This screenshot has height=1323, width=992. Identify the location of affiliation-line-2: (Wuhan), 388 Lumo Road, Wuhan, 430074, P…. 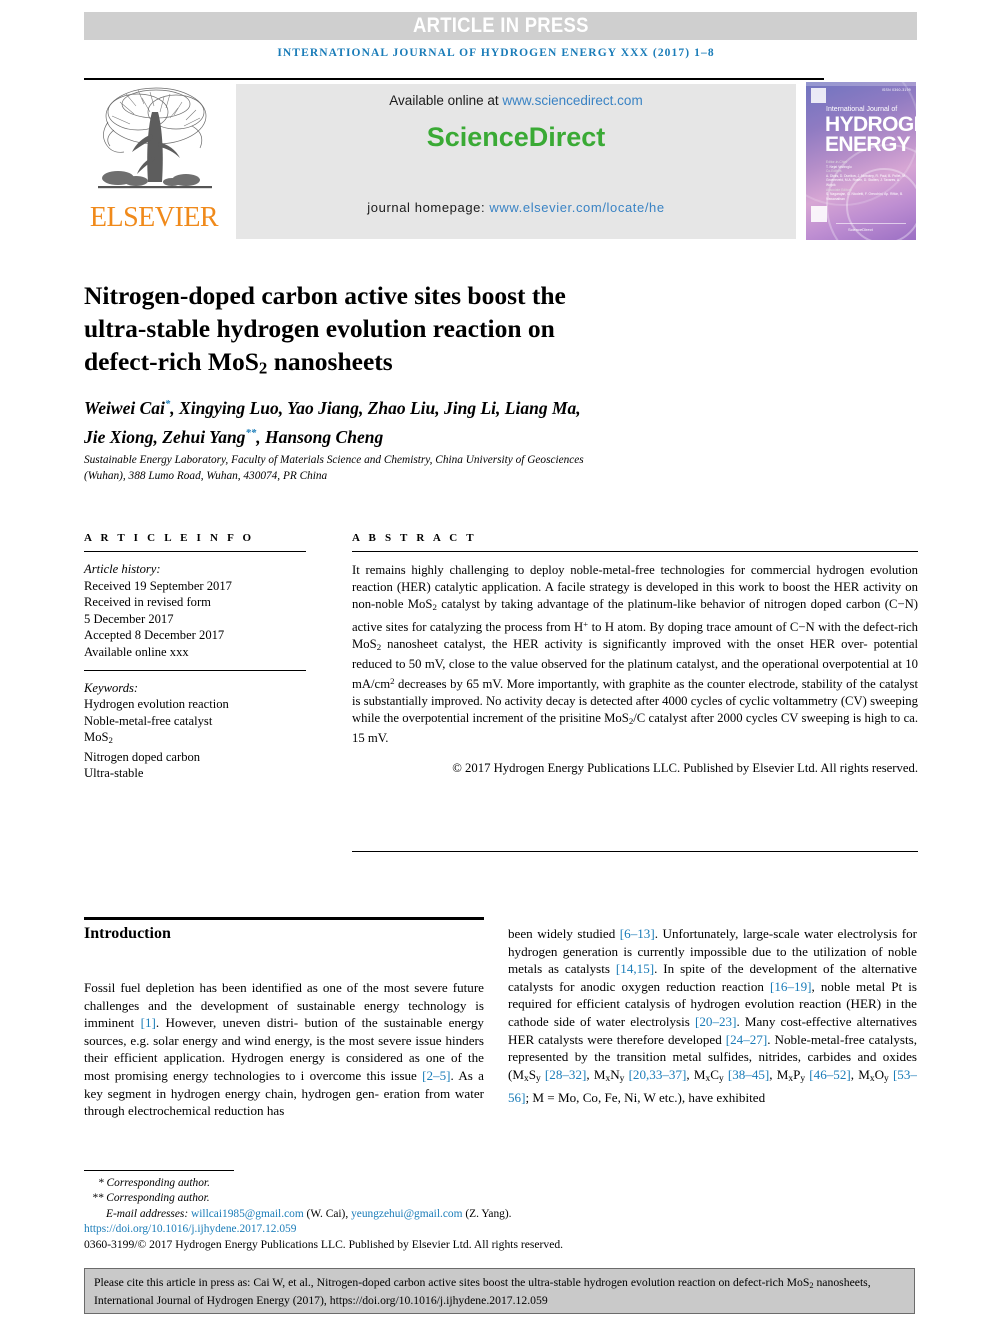
(206, 476).